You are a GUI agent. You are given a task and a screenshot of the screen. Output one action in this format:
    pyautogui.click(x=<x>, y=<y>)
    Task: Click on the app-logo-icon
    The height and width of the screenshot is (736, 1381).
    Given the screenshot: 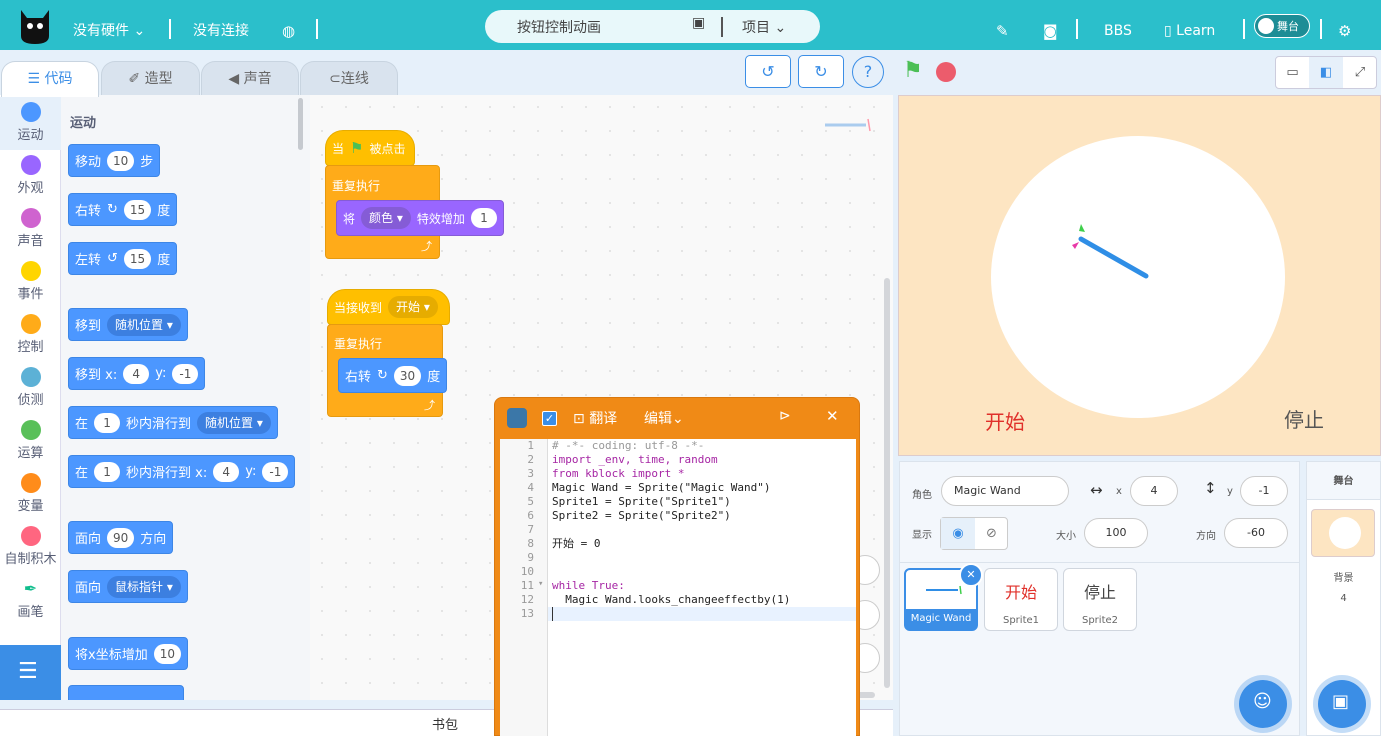 What is the action you would take?
    pyautogui.click(x=35, y=26)
    